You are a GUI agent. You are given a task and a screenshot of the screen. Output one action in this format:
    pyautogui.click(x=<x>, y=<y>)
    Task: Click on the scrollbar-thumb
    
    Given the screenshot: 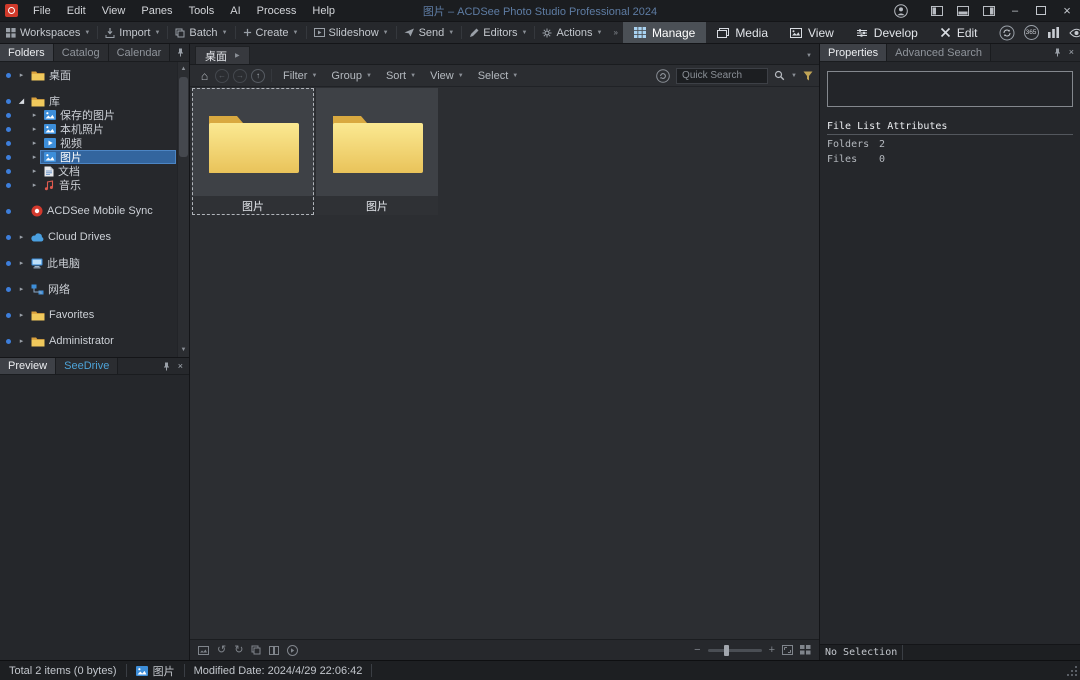 What is the action you would take?
    pyautogui.click(x=183, y=117)
    